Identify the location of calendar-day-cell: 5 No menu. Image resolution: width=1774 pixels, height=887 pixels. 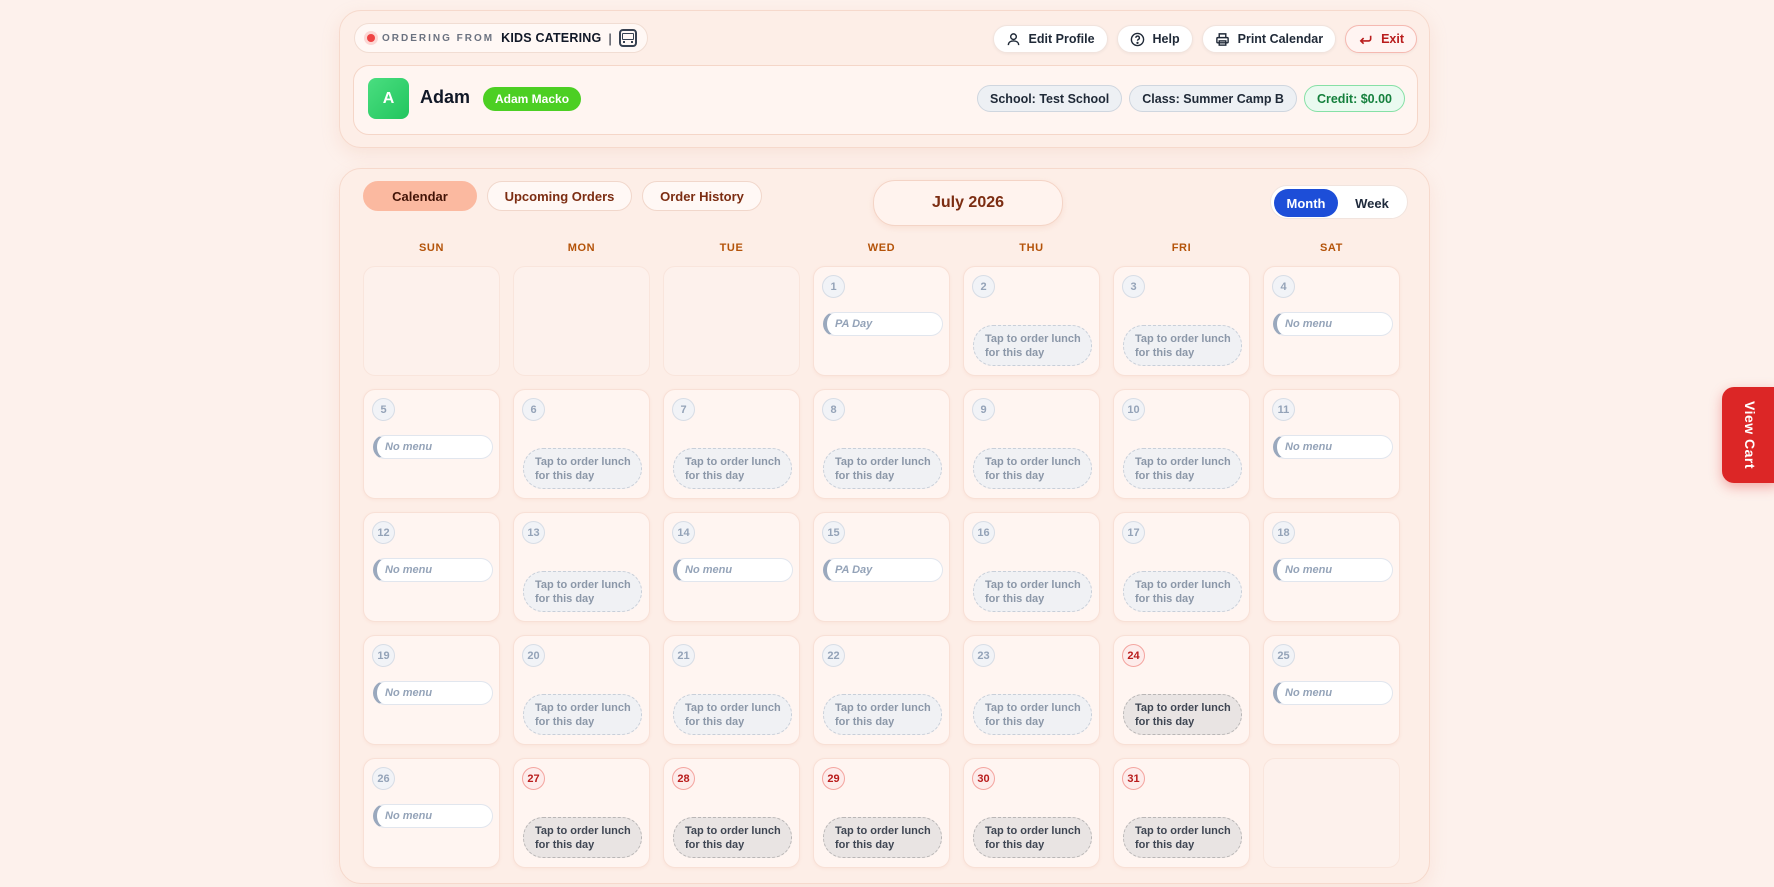
(431, 444).